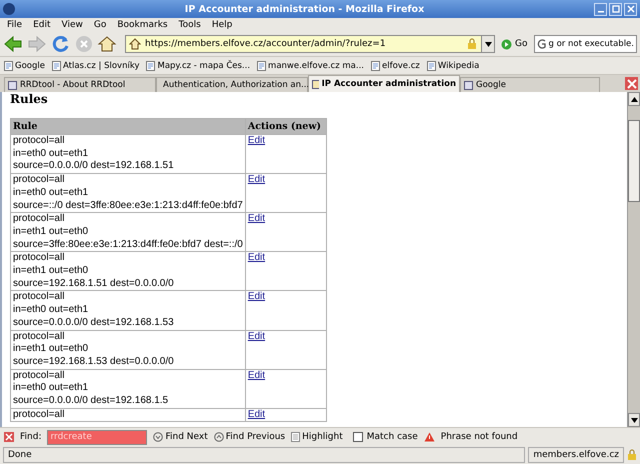 The height and width of the screenshot is (464, 640). I want to click on menu-item: Bookmarks, so click(142, 25).